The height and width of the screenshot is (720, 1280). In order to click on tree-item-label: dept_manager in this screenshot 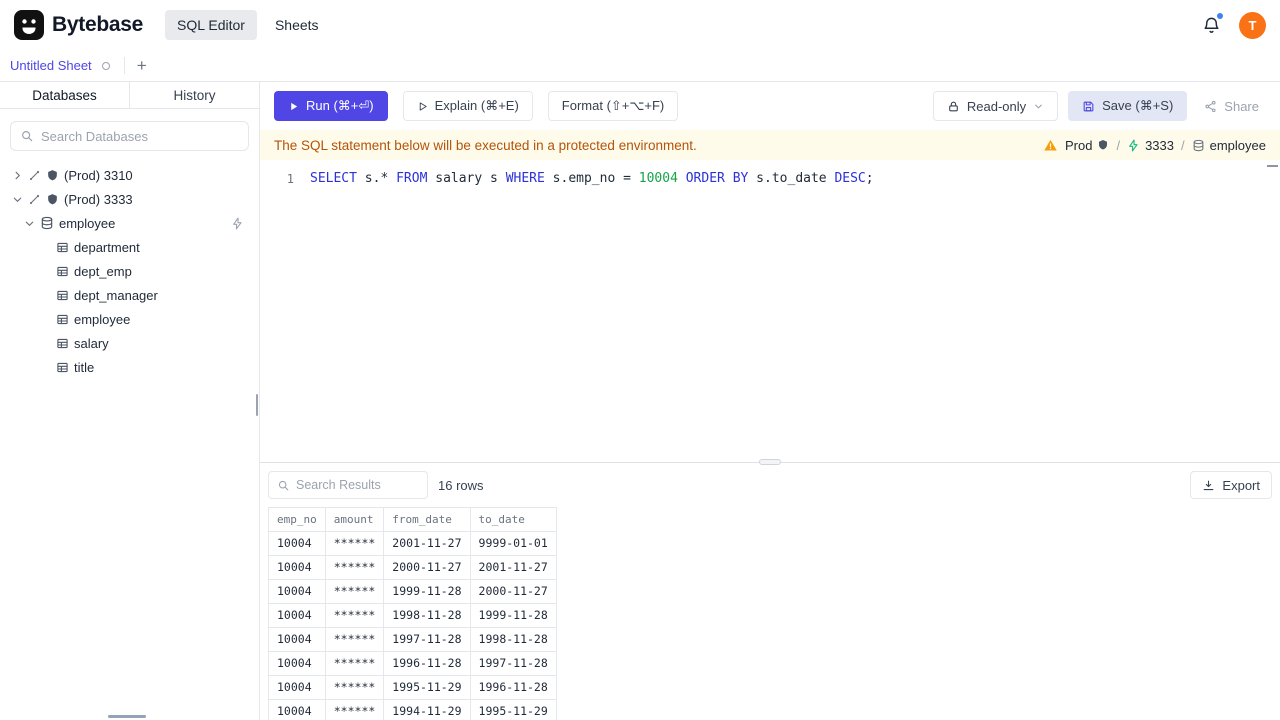, I will do `click(116, 295)`.